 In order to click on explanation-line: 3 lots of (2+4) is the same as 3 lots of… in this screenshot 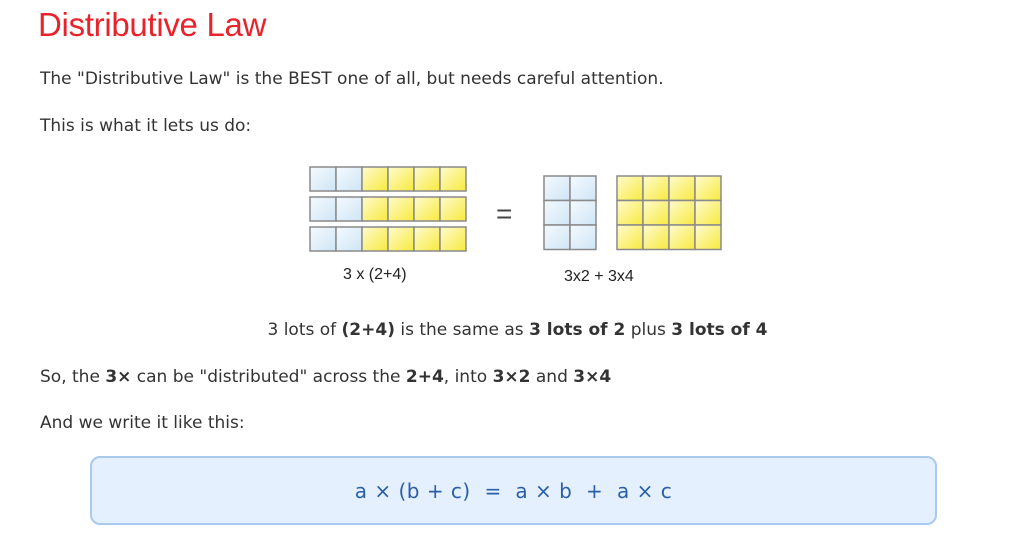, I will do `click(517, 330)`.